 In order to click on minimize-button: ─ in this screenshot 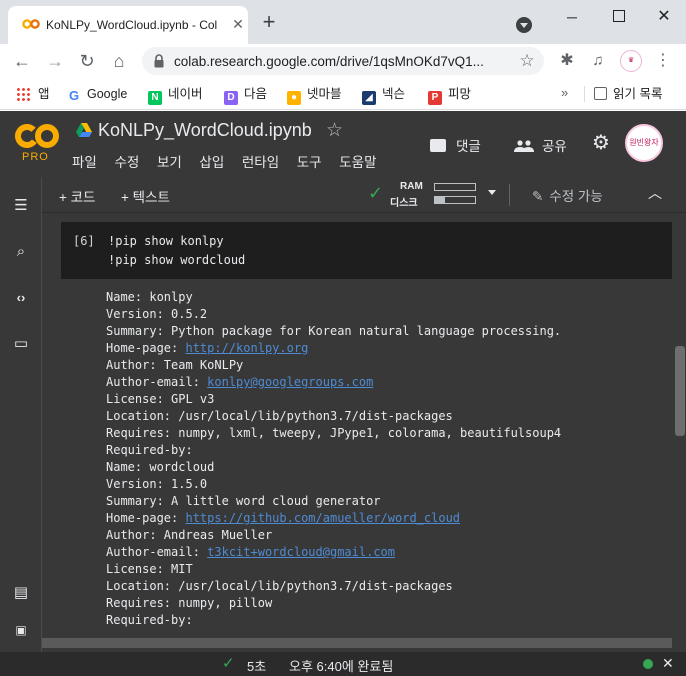, I will do `click(572, 17)`.